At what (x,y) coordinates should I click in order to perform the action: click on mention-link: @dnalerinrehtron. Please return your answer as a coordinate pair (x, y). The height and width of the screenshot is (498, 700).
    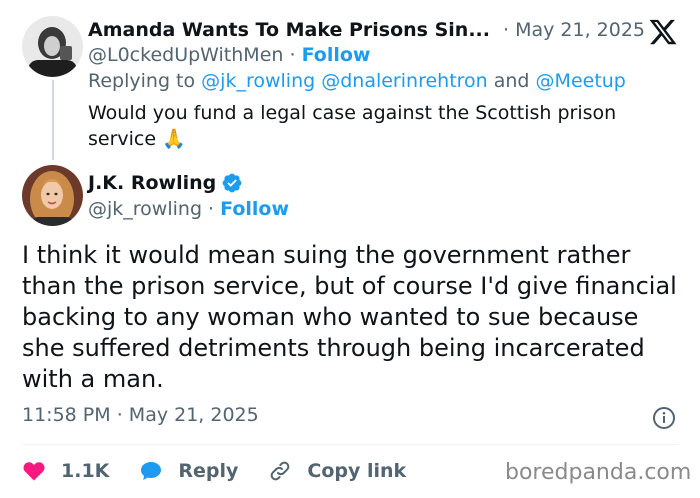
    Looking at the image, I should click on (404, 81).